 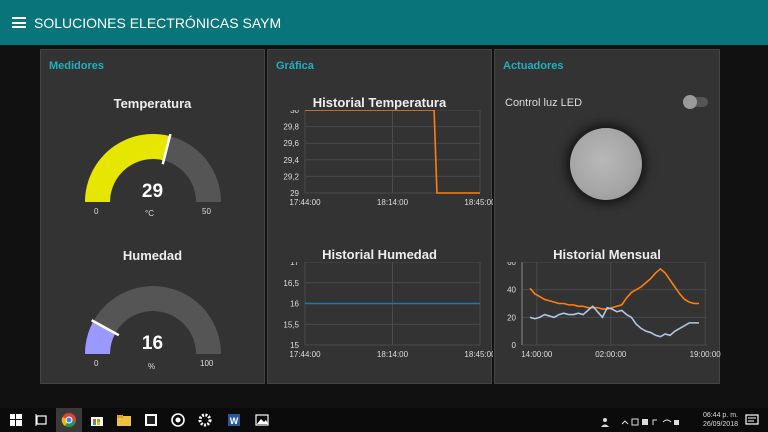 What do you see at coordinates (291, 160) in the screenshot?
I see `y-tick-label: 29,4` at bounding box center [291, 160].